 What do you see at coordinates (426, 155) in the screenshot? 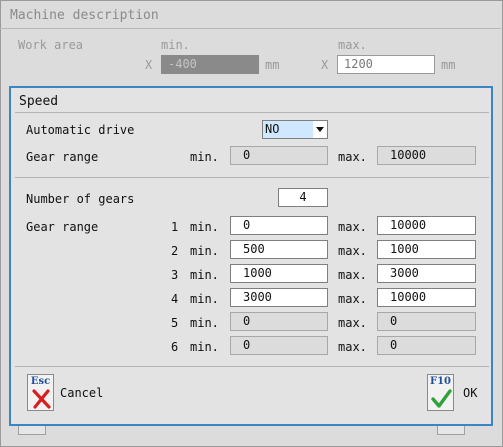
I see `gear-range-max-field: 10000` at bounding box center [426, 155].